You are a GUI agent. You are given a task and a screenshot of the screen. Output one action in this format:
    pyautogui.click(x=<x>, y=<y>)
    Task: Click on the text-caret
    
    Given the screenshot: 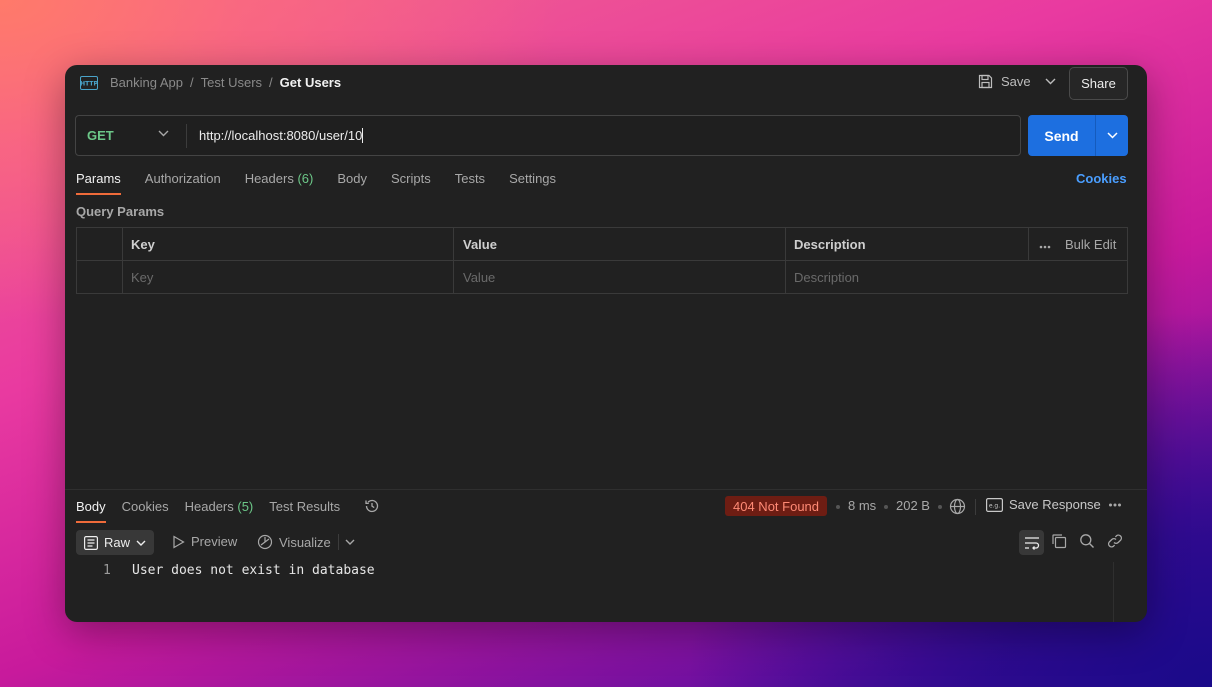 What is the action you would take?
    pyautogui.click(x=363, y=135)
    